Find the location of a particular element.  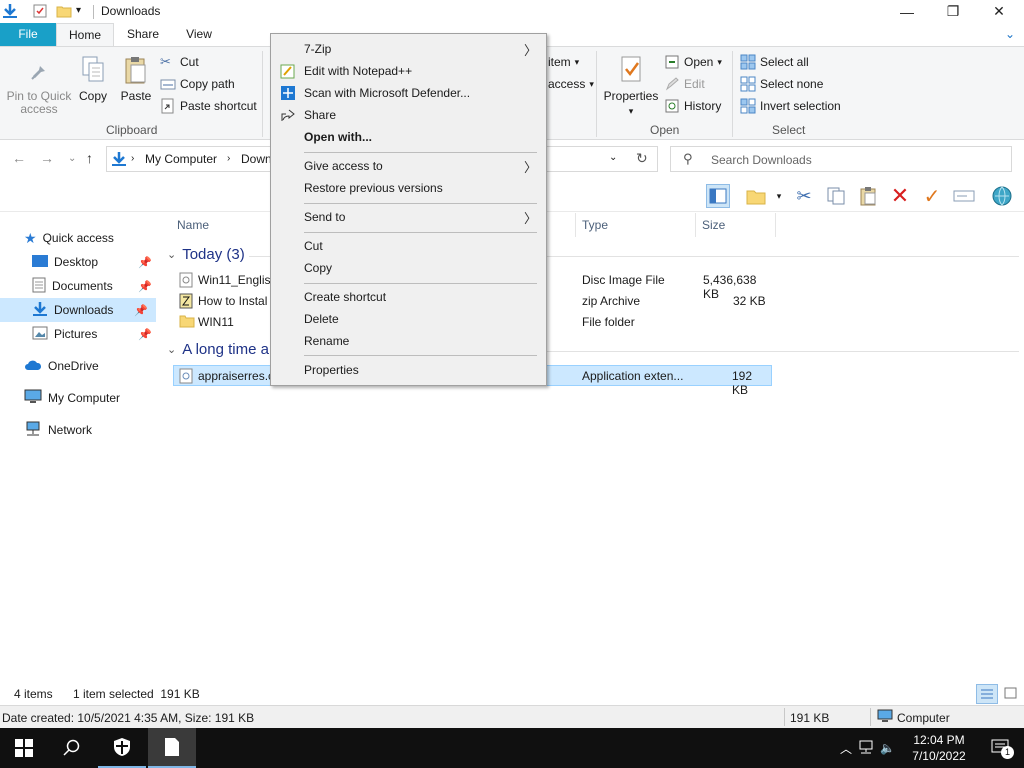

help-chevron-icon: ⌄ is located at coordinates (1010, 34).